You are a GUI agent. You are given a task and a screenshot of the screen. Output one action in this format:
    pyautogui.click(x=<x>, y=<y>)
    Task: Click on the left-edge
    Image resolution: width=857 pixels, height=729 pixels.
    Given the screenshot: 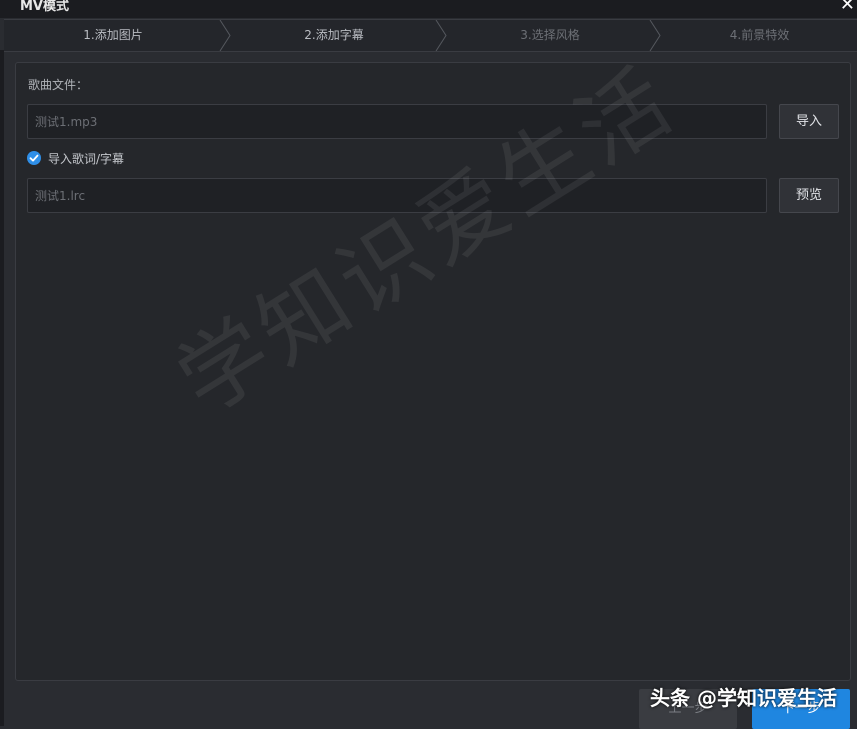 What is the action you would take?
    pyautogui.click(x=2, y=388)
    